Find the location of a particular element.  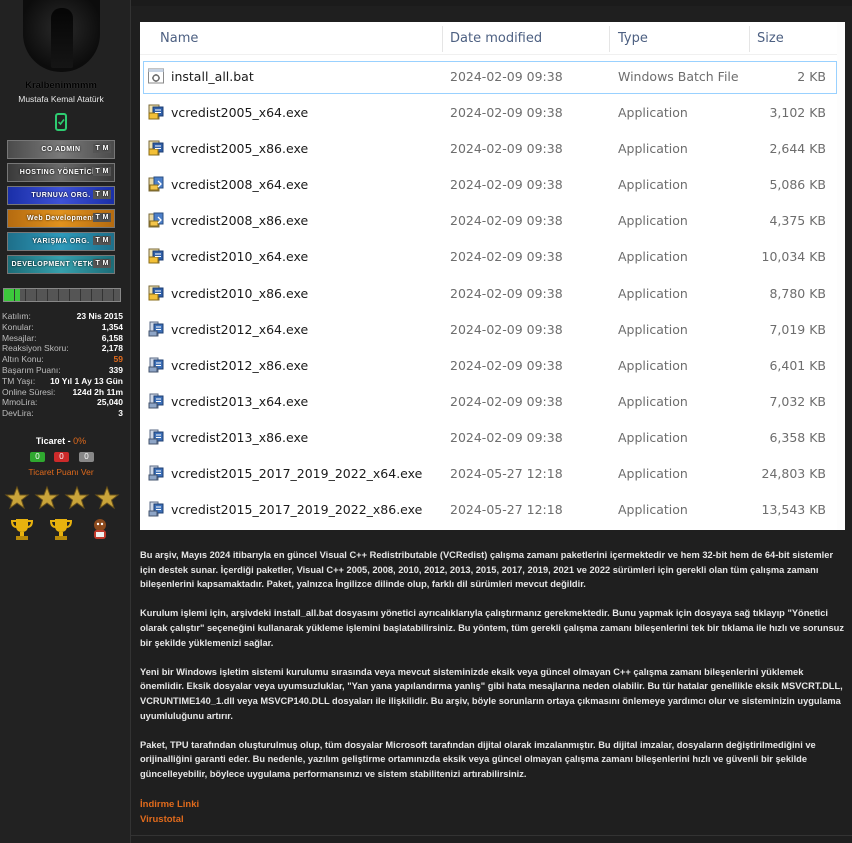

column-name: Name is located at coordinates (179, 38).